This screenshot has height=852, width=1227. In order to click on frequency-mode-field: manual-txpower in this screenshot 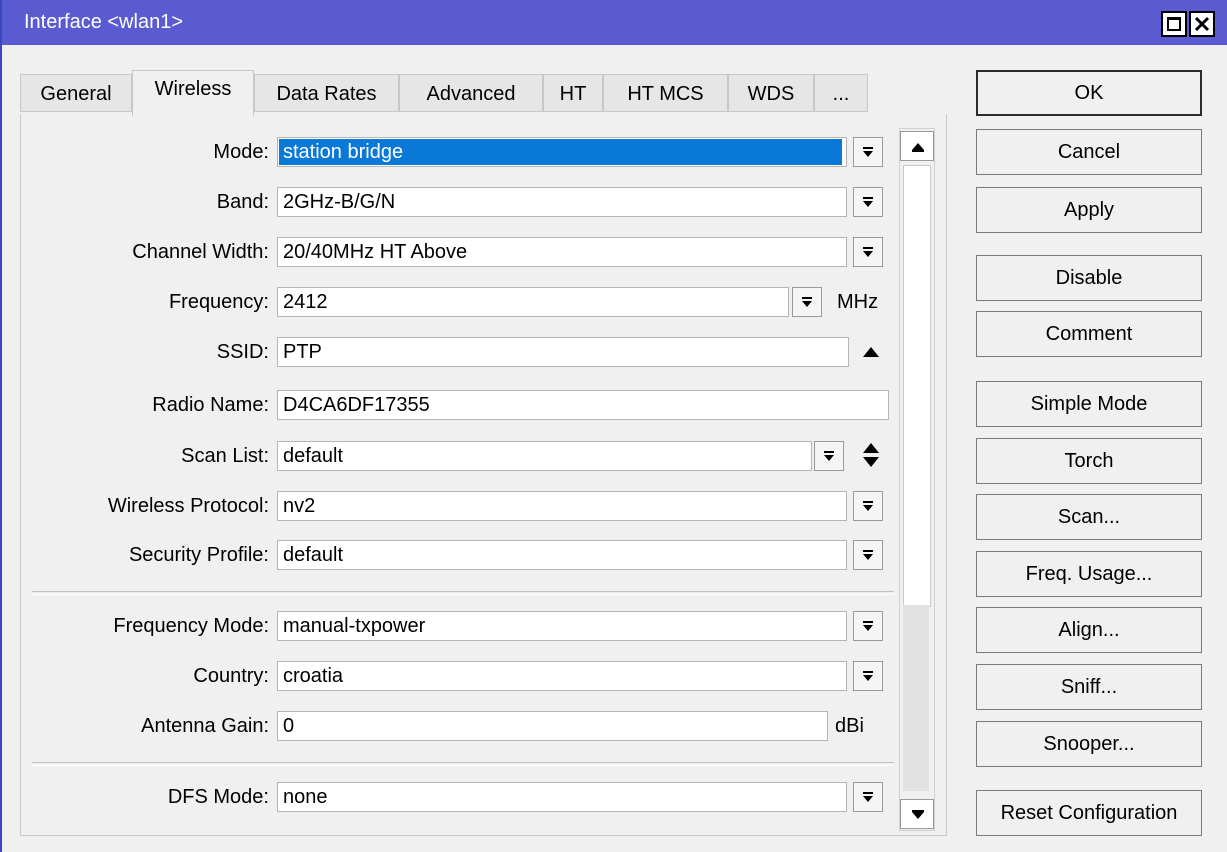, I will do `click(562, 626)`.